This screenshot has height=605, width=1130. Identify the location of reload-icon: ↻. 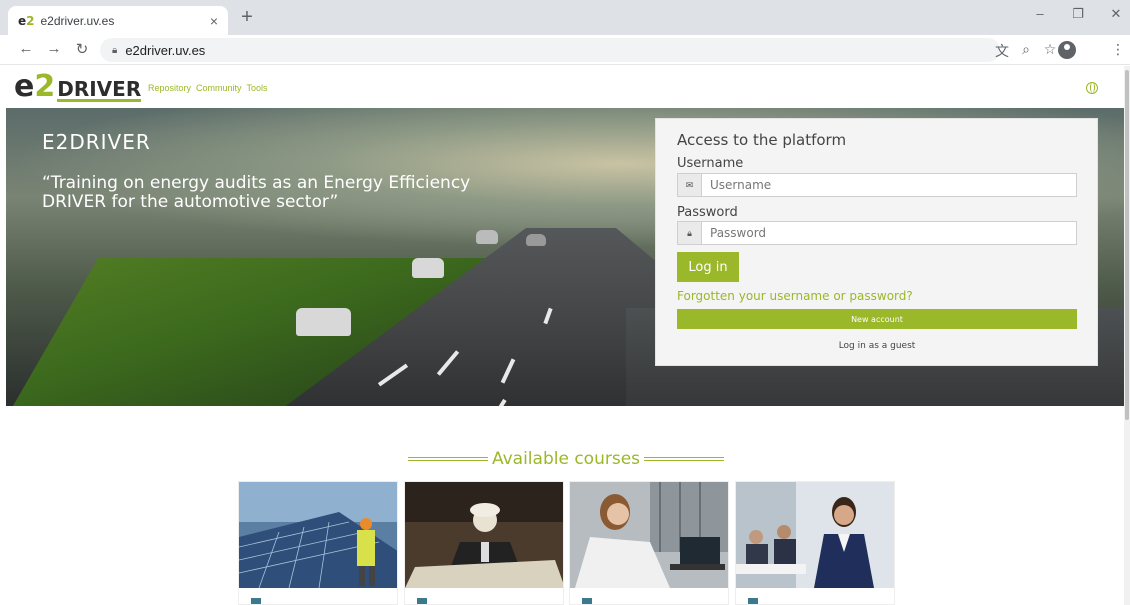
(82, 49).